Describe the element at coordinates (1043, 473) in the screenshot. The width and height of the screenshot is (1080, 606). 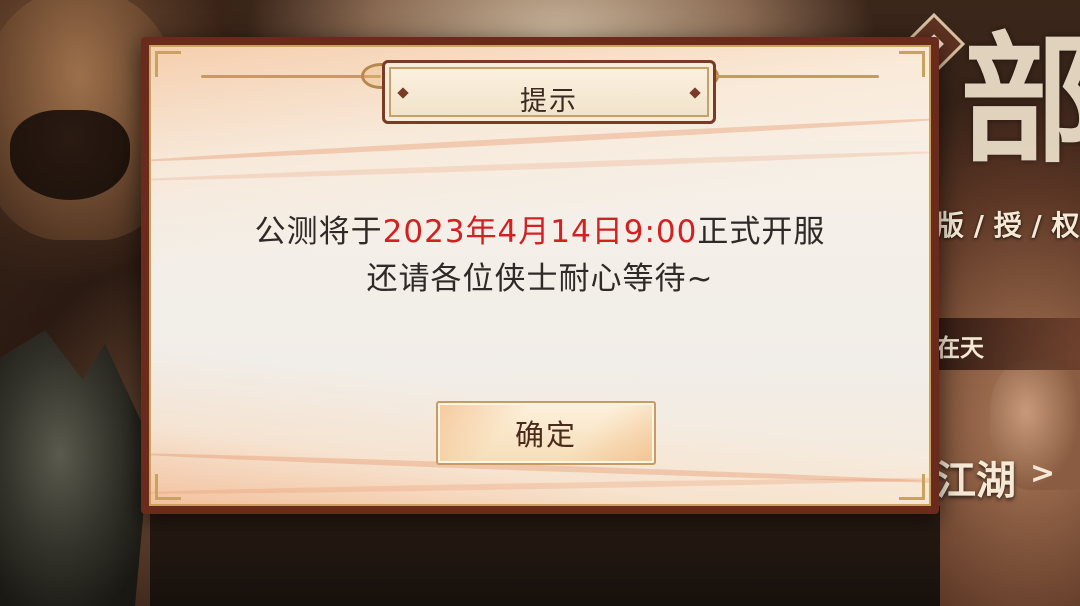
I see `chevron-right-icon: >` at that location.